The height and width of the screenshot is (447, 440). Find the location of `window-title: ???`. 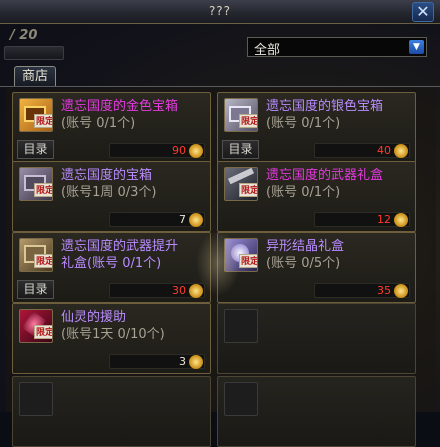

window-title: ??? is located at coordinates (220, 11).